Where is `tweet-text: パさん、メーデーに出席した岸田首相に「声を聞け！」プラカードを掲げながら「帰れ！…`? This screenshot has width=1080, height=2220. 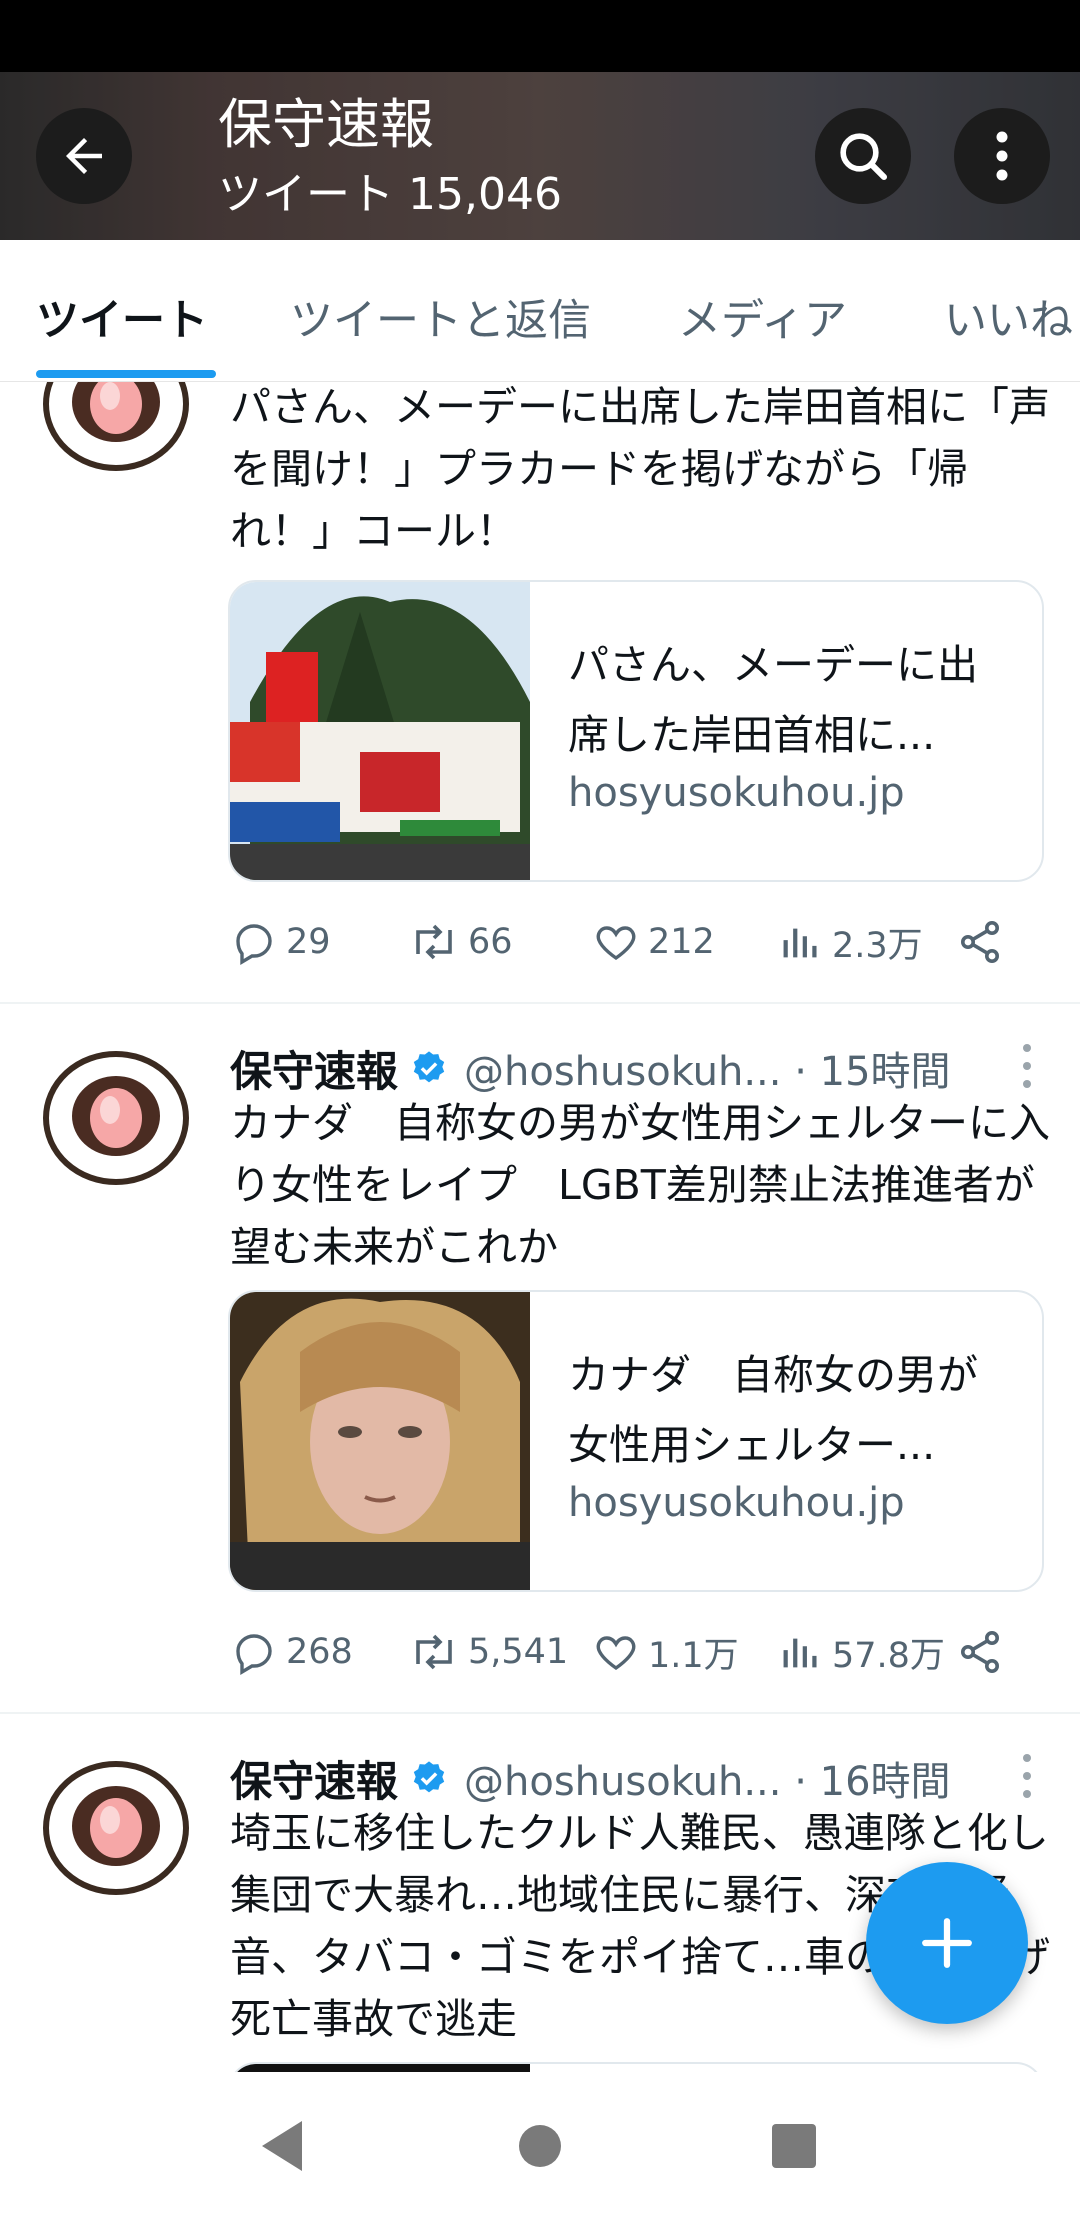
tweet-text: パさん、メーデーに出席した岸田首相に「声を聞け！」プラカードを掲げながら「帰れ！… is located at coordinates (640, 469).